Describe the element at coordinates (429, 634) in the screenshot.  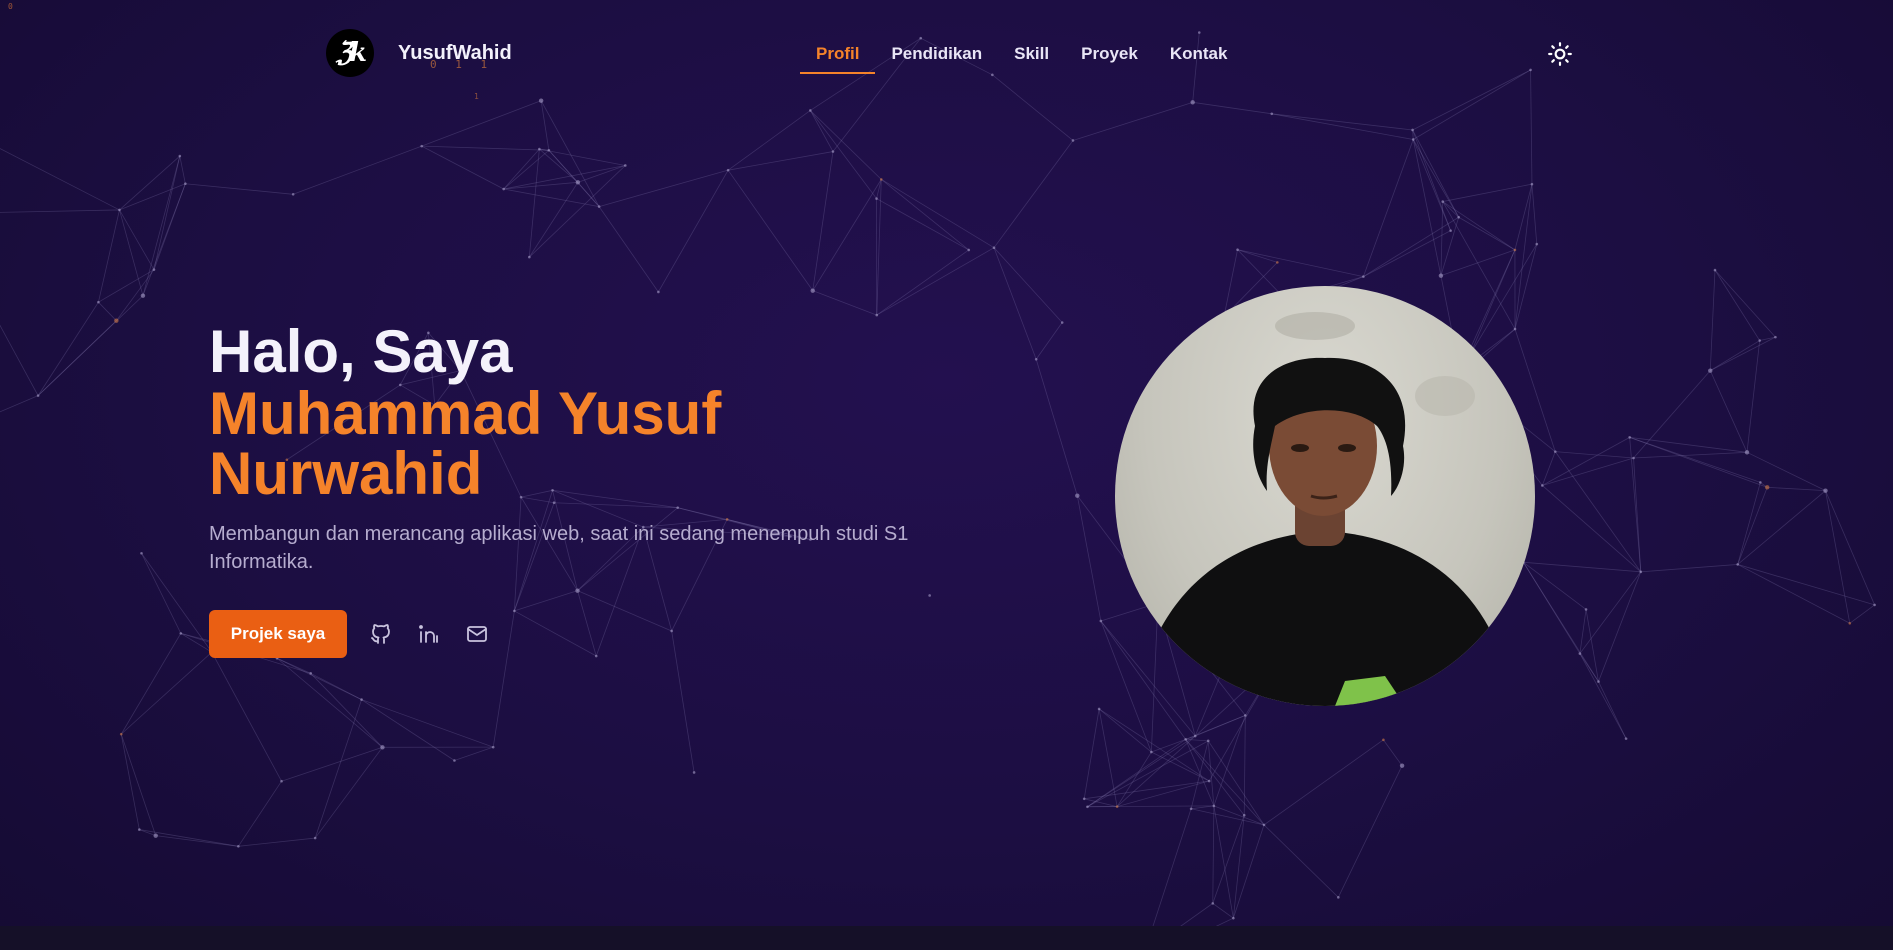
I see `linkedin-link` at that location.